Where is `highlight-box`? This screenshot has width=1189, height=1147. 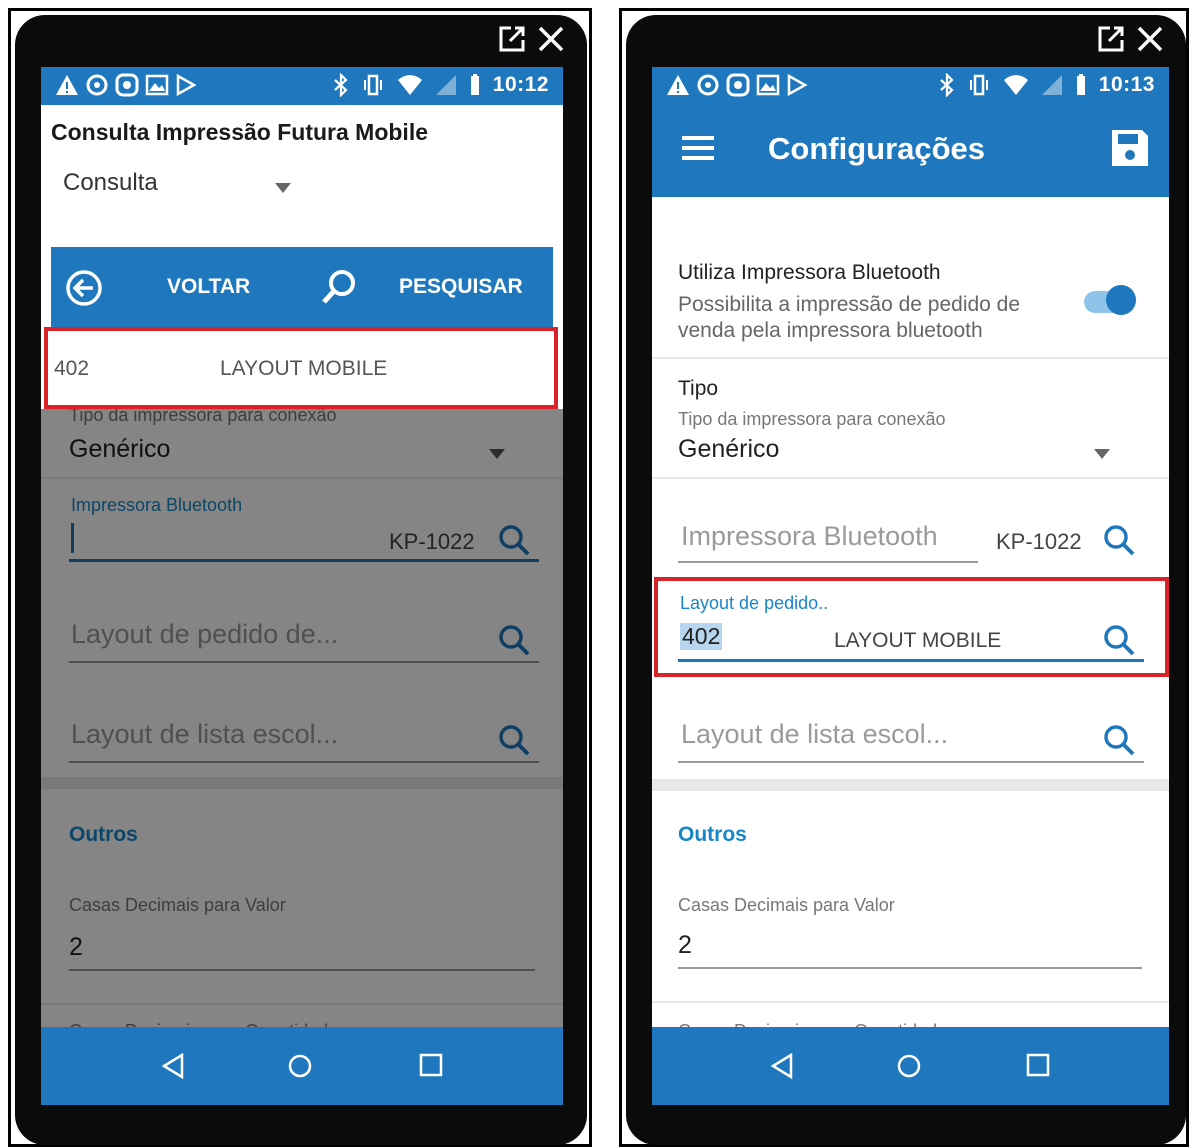
highlight-box is located at coordinates (911, 627).